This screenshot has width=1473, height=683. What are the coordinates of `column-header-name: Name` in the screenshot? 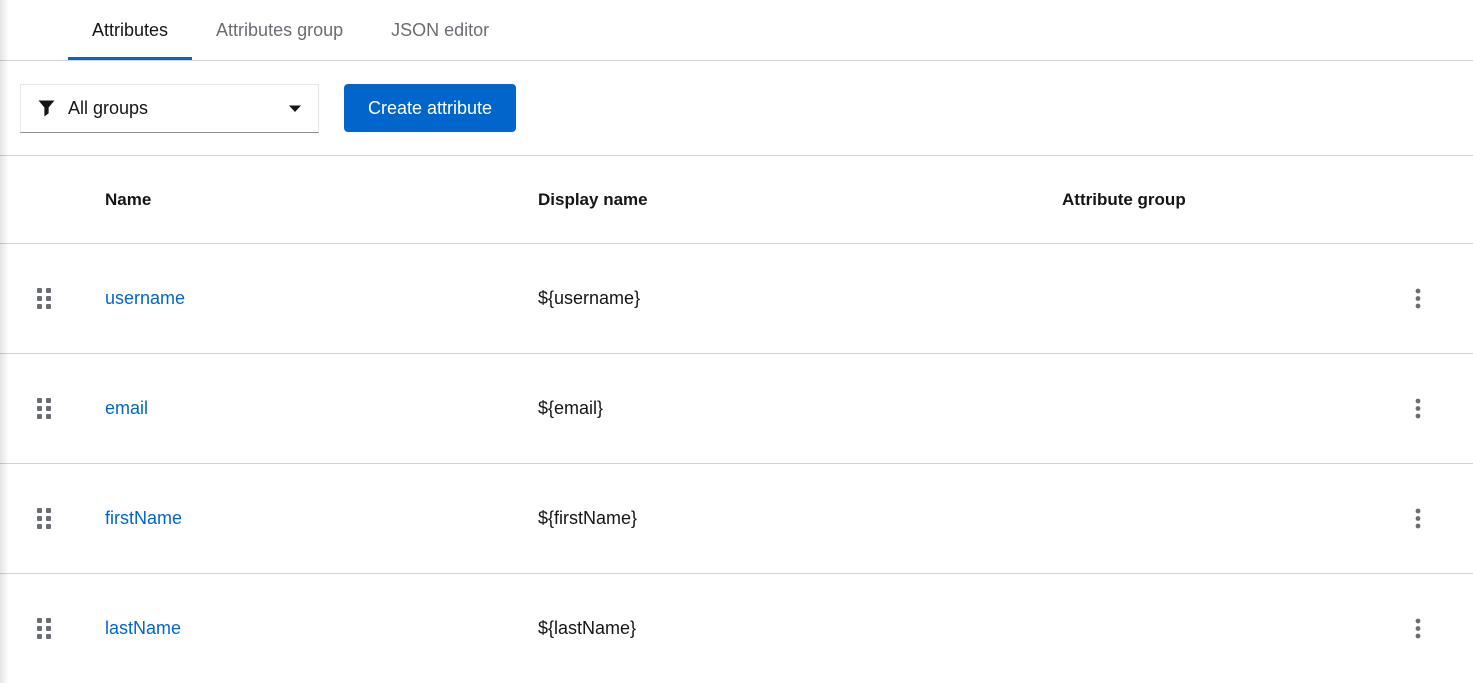 It's located at (128, 199).